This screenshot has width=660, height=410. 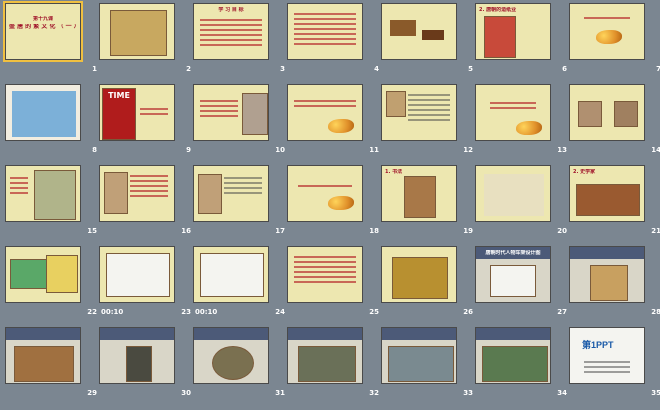 What do you see at coordinates (658, 69) in the screenshot?
I see `slide-number: 7` at bounding box center [658, 69].